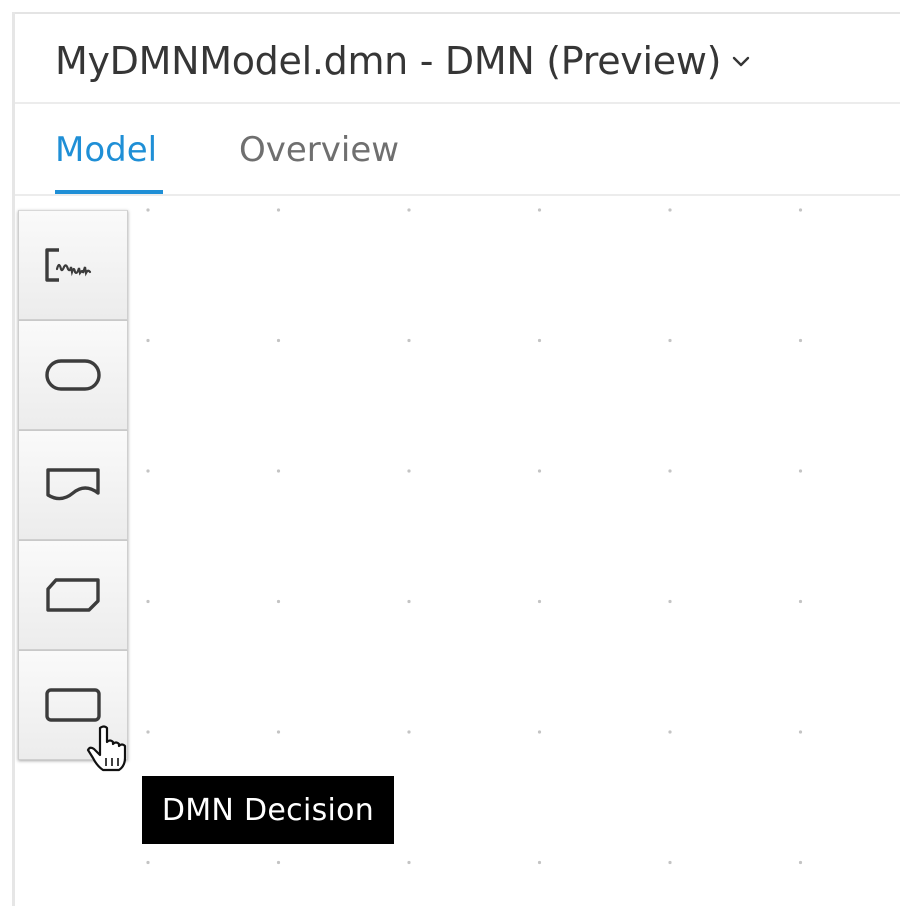  Describe the element at coordinates (109, 192) in the screenshot. I see `active-tab-indicator` at that location.